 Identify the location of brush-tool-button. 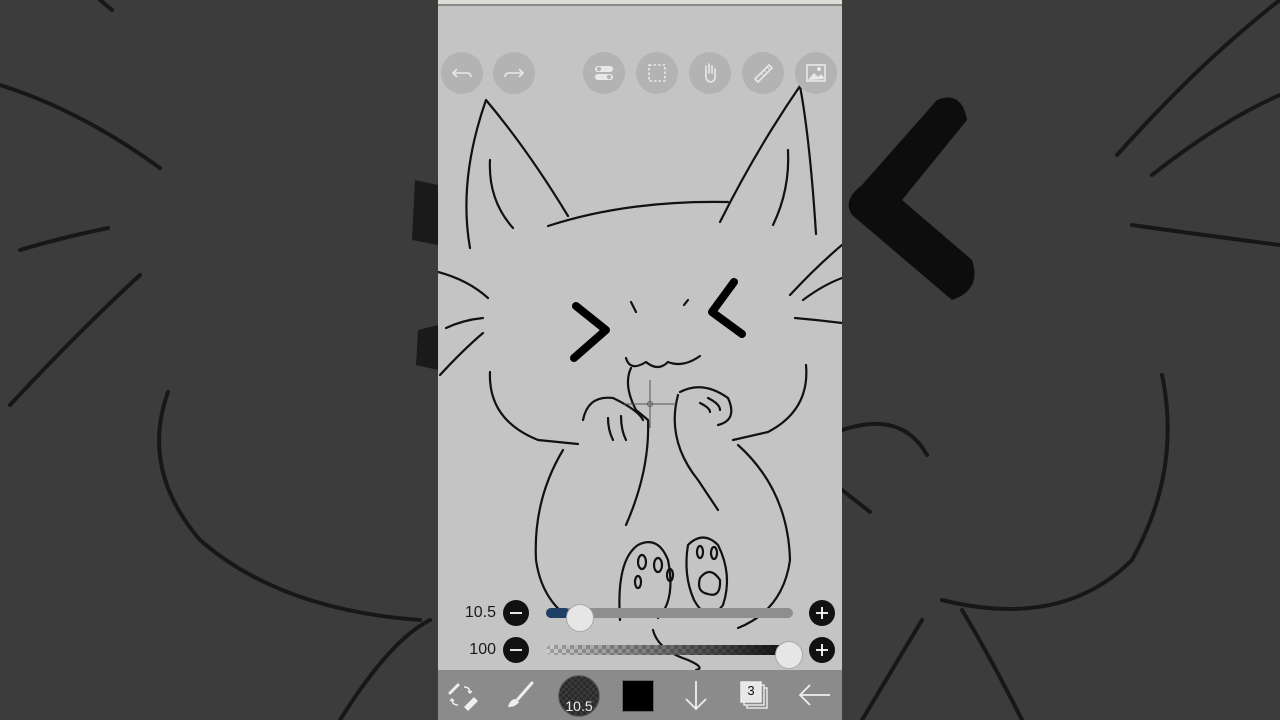
(520, 695).